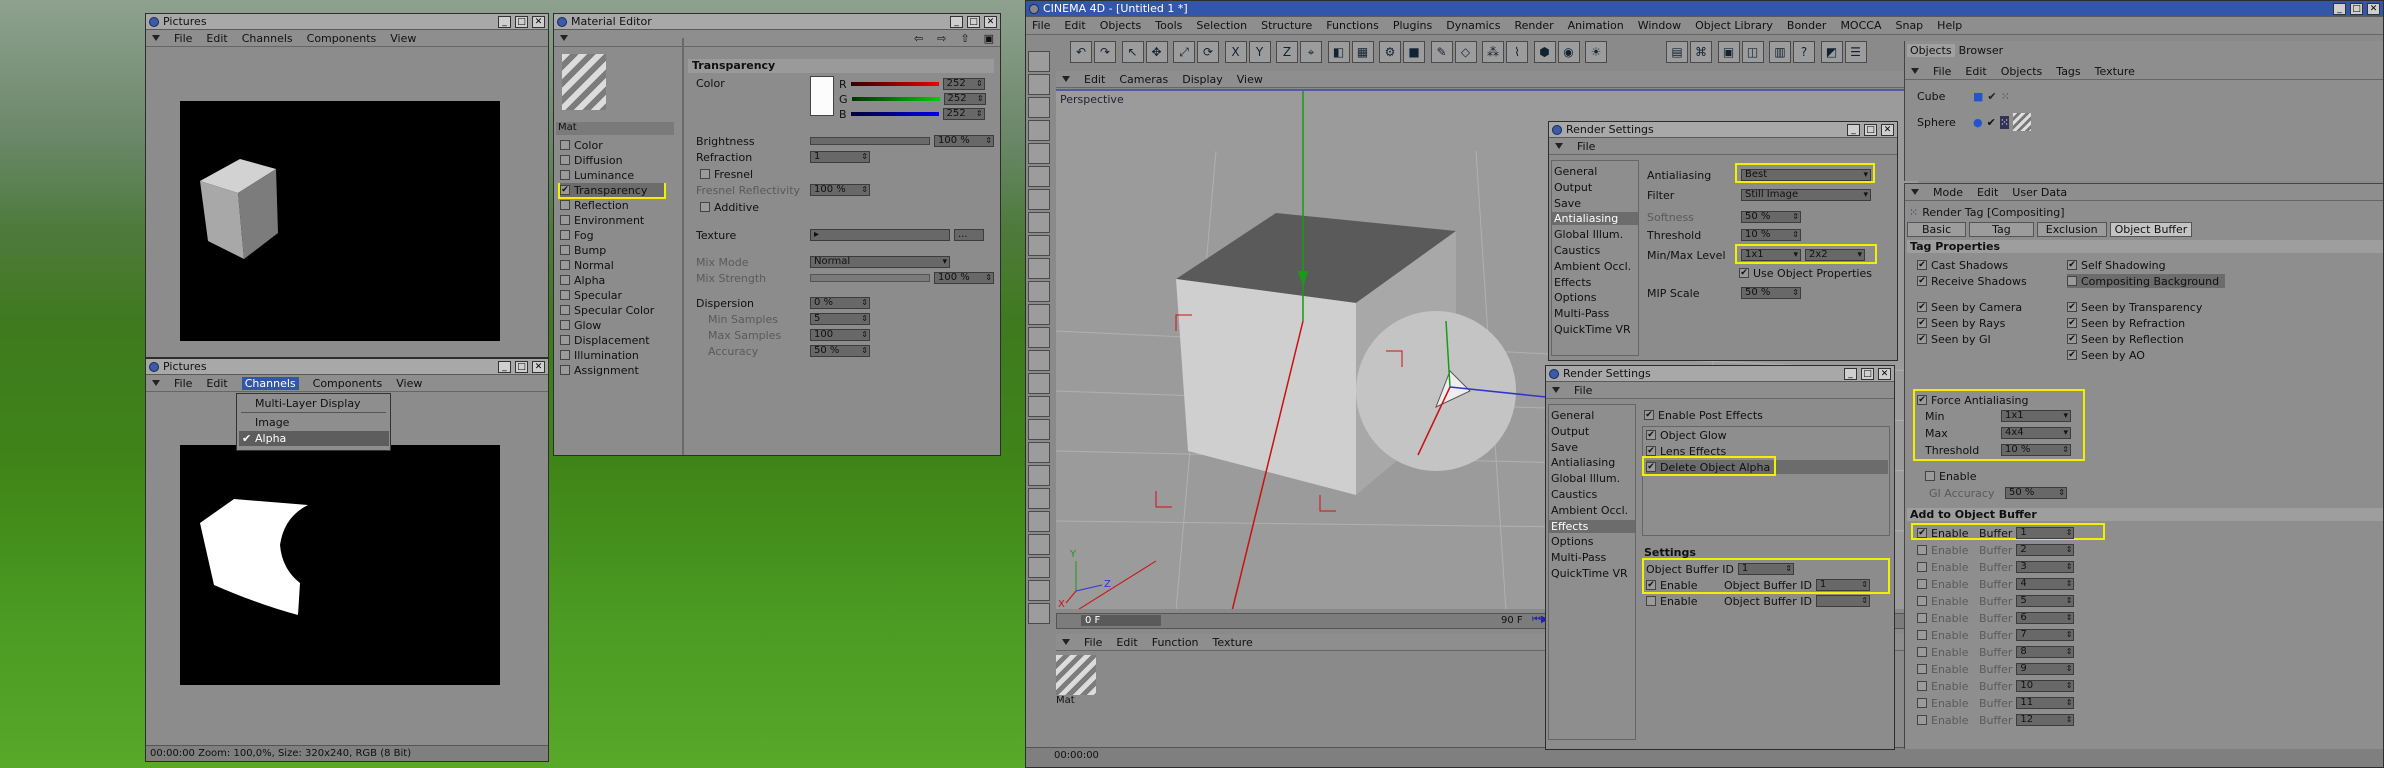 The height and width of the screenshot is (768, 2384). Describe the element at coordinates (314, 438) in the screenshot. I see `dropdown-alpha-row: ✔ Alpha` at that location.